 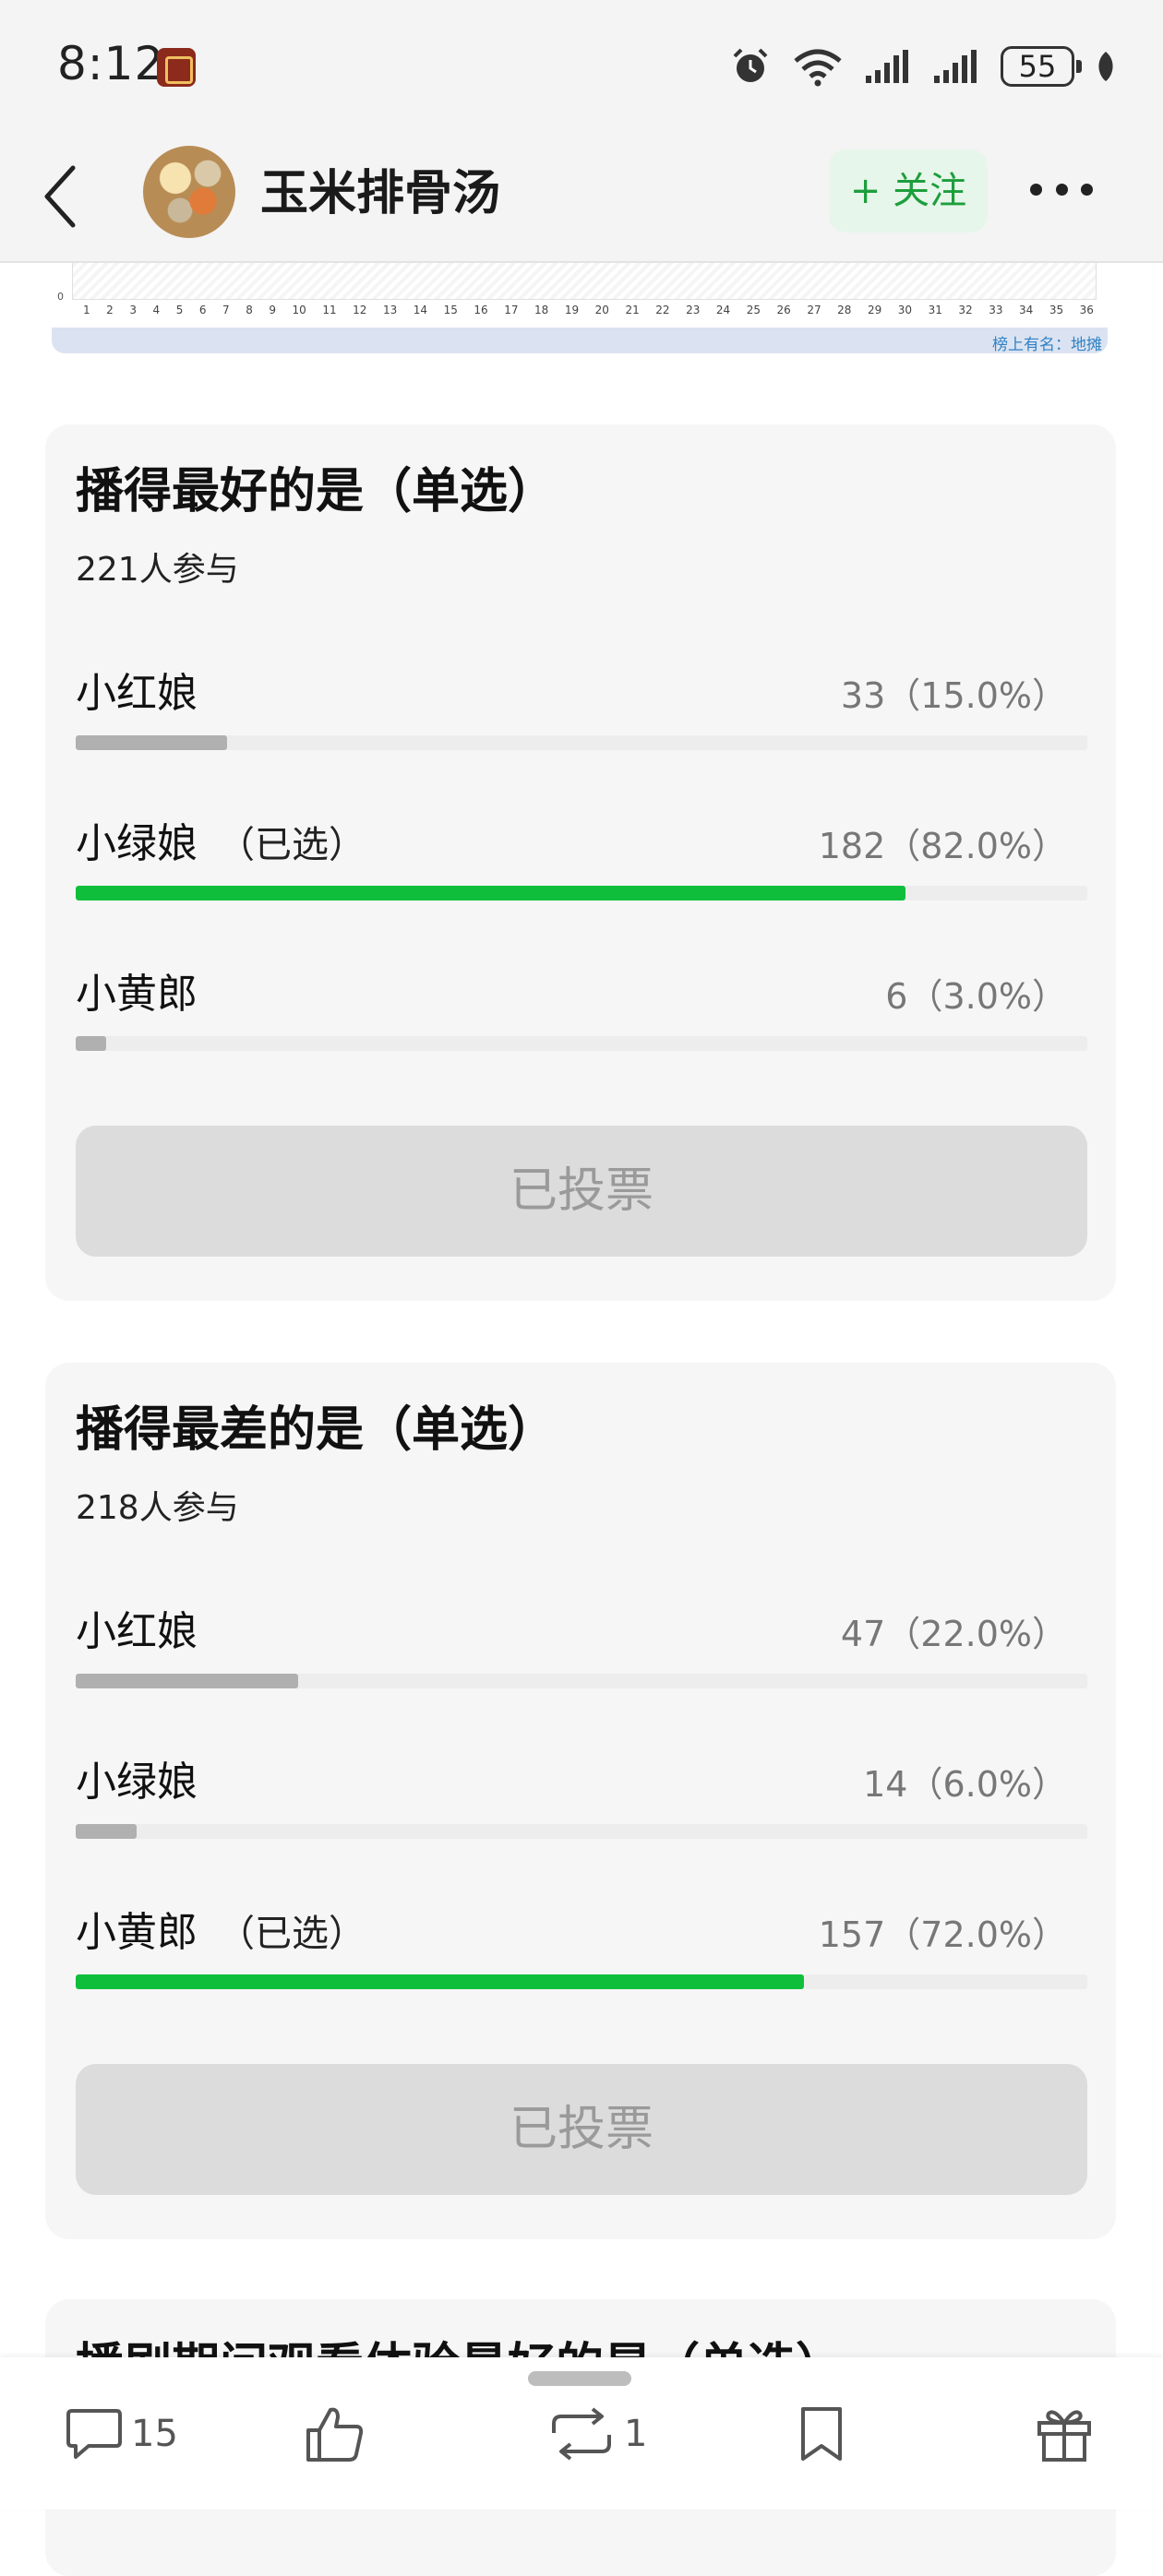 What do you see at coordinates (1065, 2434) in the screenshot?
I see `gift-button` at bounding box center [1065, 2434].